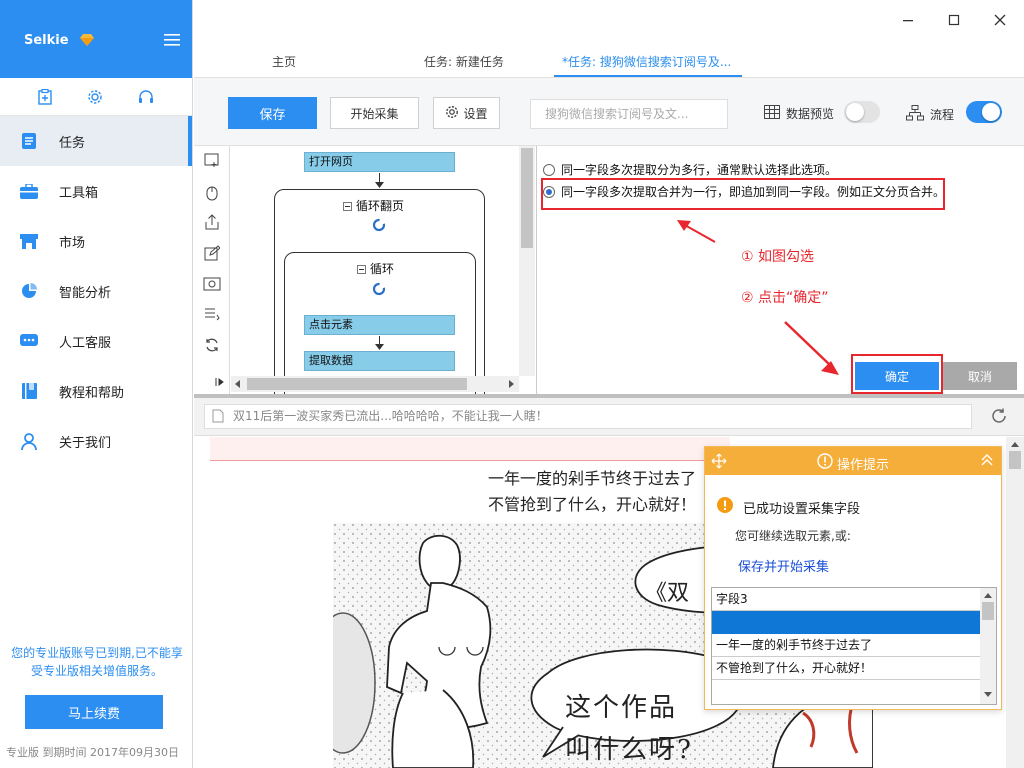 The height and width of the screenshot is (768, 1024). What do you see at coordinates (810, 114) in the screenshot?
I see `data-preview-label: 数据预览` at bounding box center [810, 114].